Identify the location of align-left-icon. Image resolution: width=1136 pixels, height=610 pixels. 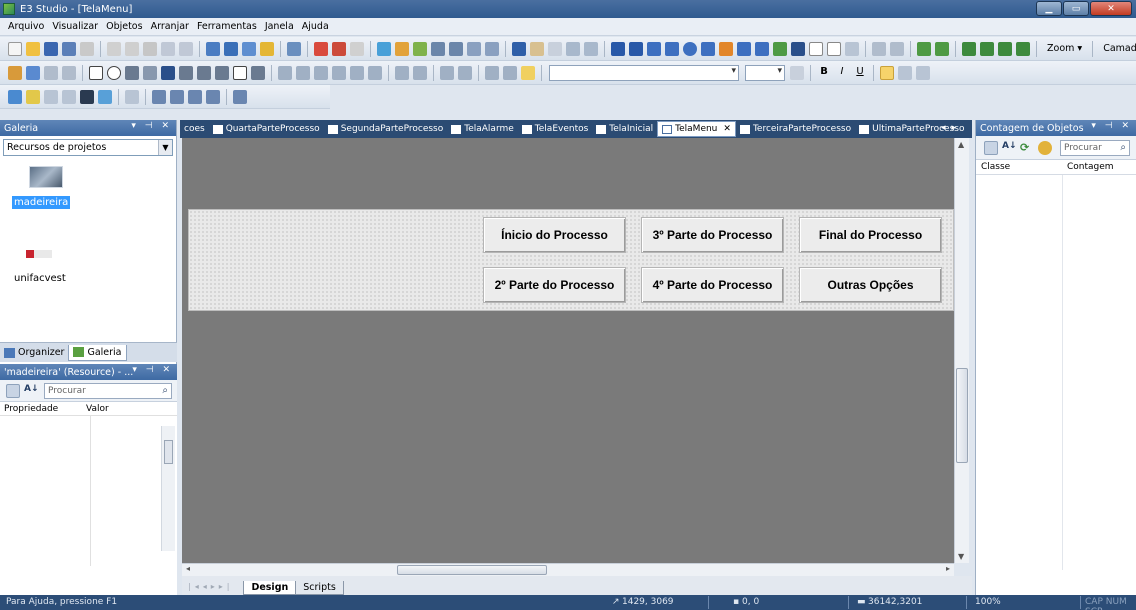
(285, 72).